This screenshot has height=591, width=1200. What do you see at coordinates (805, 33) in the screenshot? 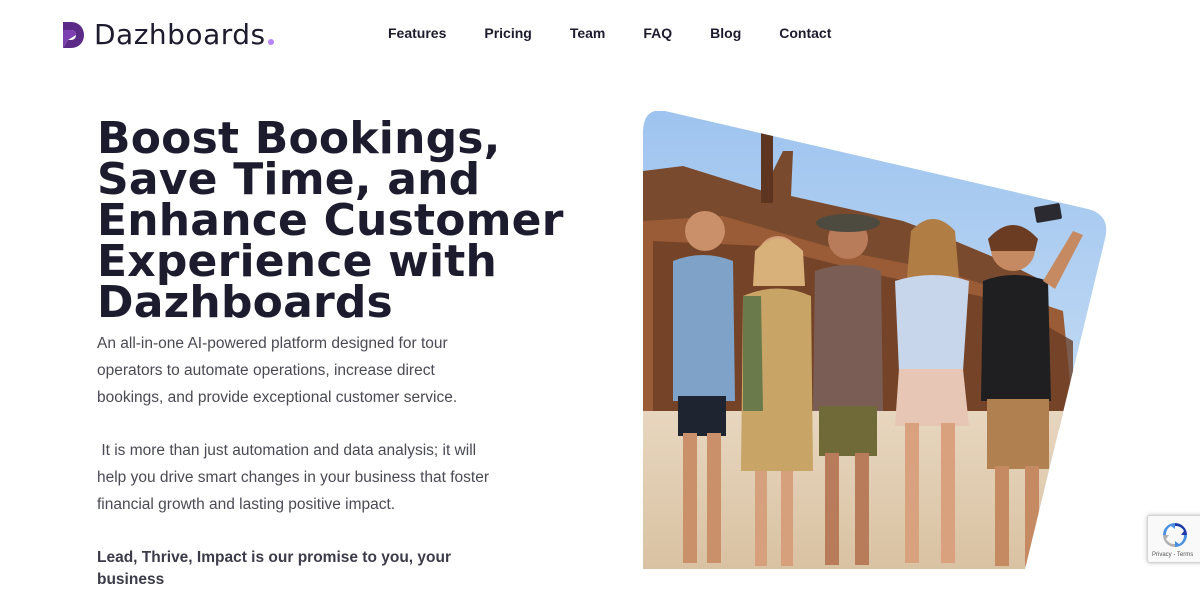
I see `nav-contact: Contact` at bounding box center [805, 33].